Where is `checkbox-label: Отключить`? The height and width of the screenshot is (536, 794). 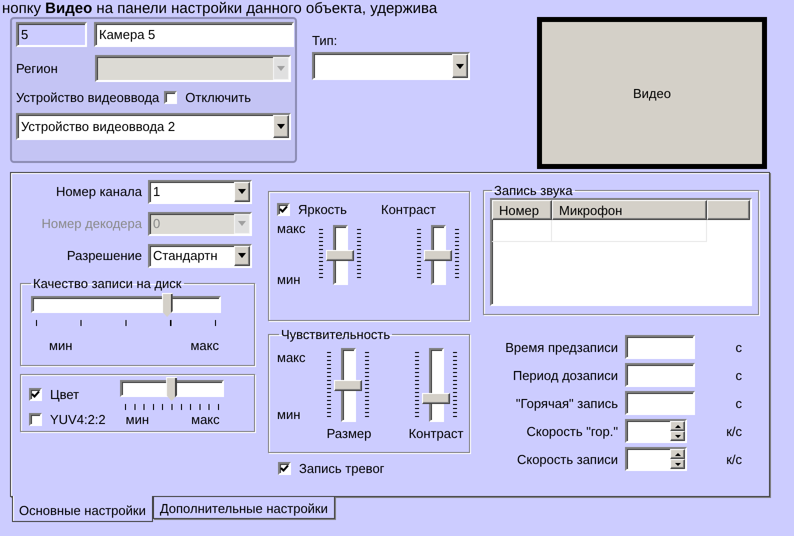 checkbox-label: Отключить is located at coordinates (218, 97).